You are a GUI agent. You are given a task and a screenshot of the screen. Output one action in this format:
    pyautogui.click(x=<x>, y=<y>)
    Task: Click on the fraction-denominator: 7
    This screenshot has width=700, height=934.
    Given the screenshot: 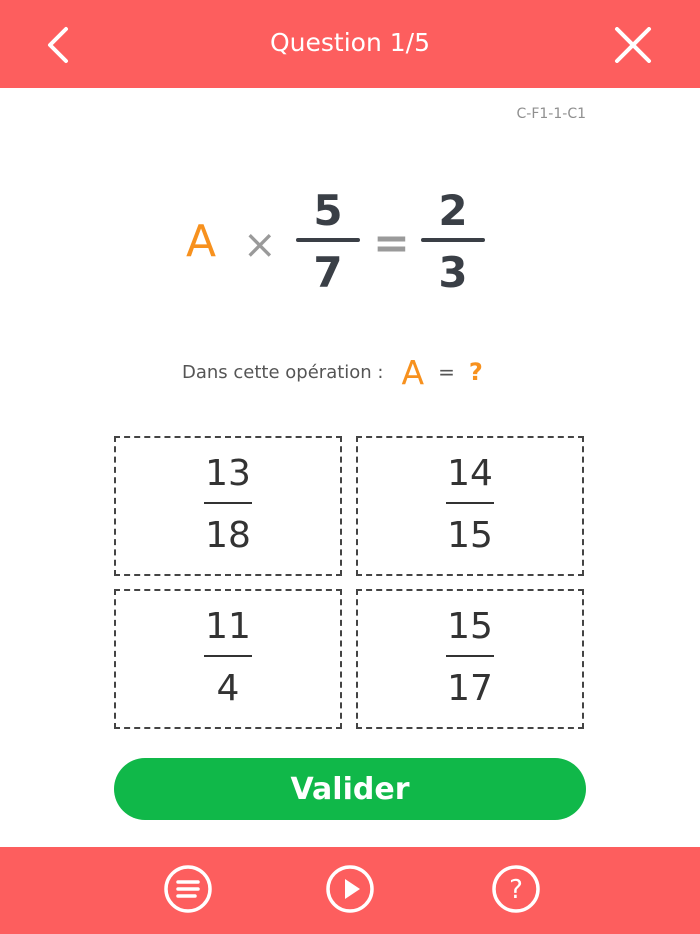 What is the action you would take?
    pyautogui.click(x=328, y=272)
    